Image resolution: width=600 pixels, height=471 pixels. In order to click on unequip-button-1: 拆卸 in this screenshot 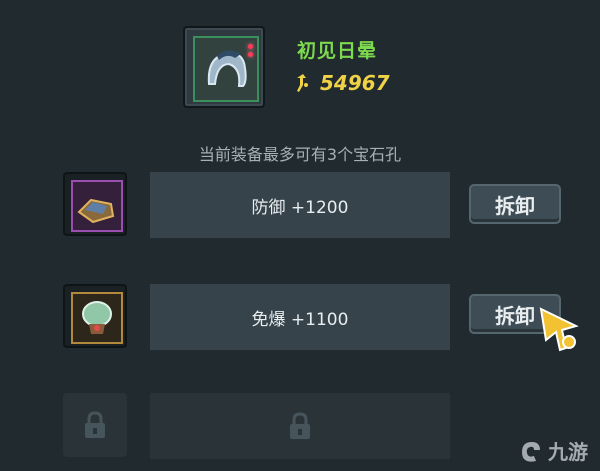, I will do `click(515, 204)`.